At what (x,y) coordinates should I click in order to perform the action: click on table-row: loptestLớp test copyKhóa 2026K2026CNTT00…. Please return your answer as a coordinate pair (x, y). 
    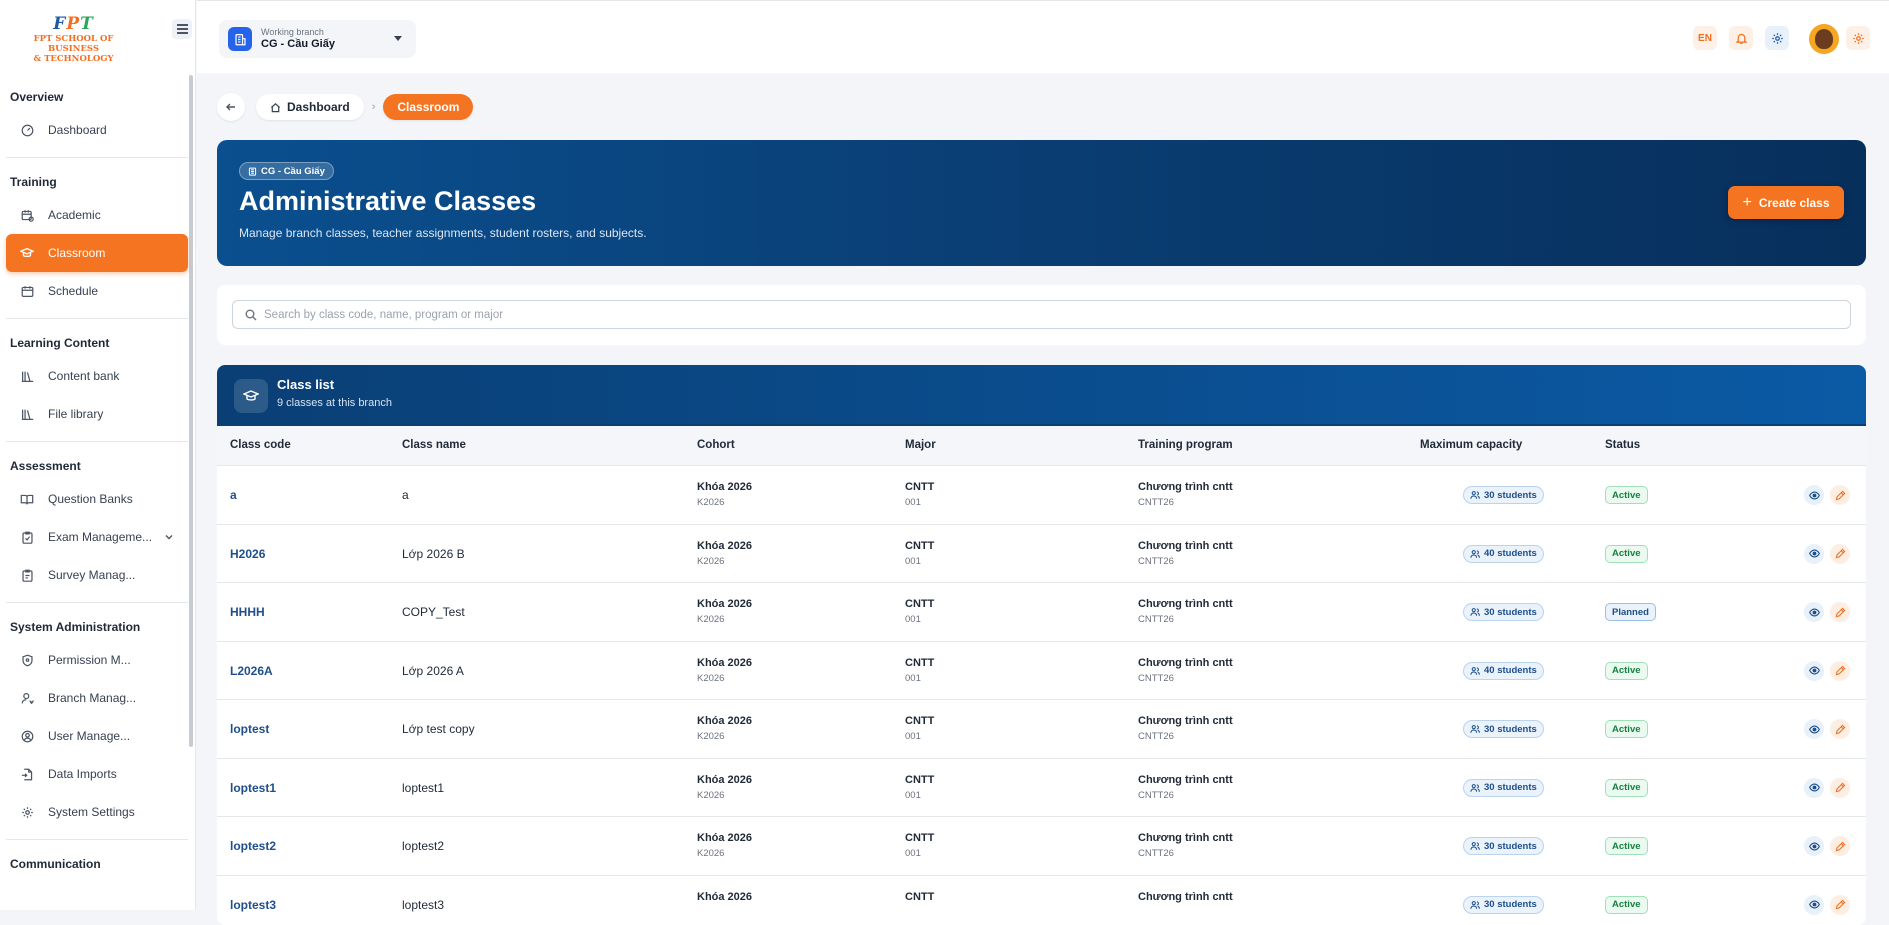
    Looking at the image, I should click on (1041, 729).